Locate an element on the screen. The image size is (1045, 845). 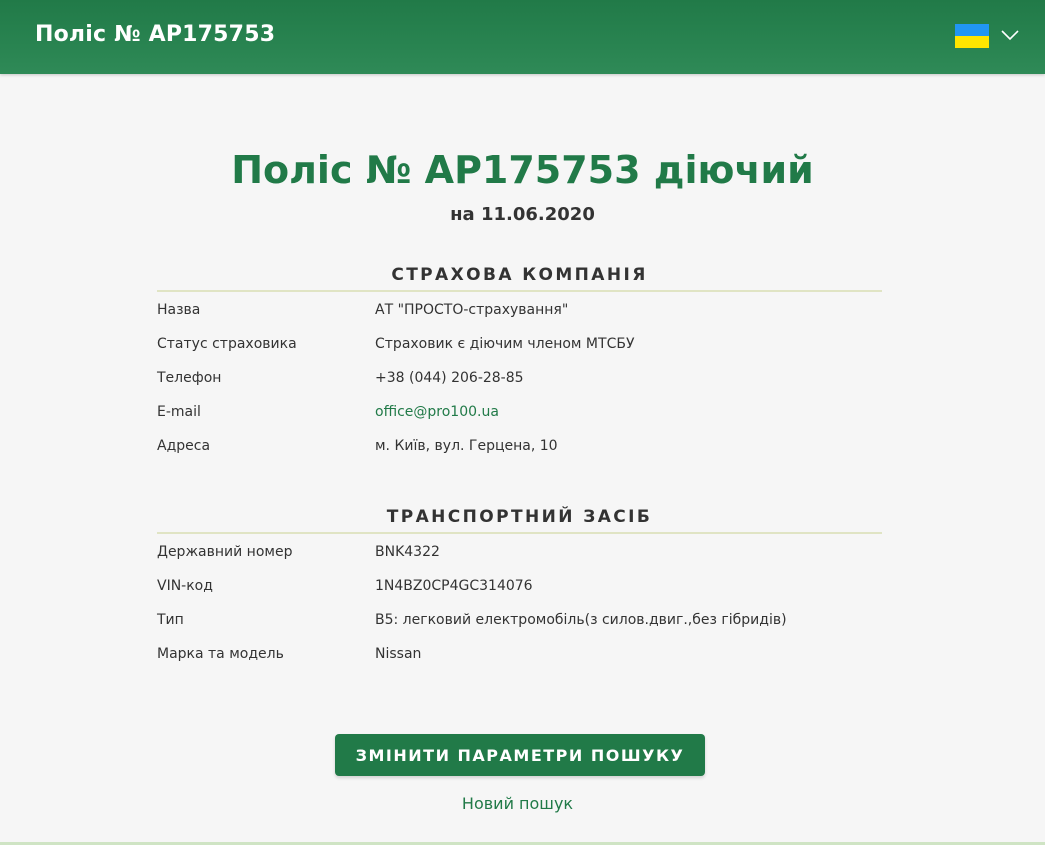
row-label: Статус страховика is located at coordinates (227, 344).